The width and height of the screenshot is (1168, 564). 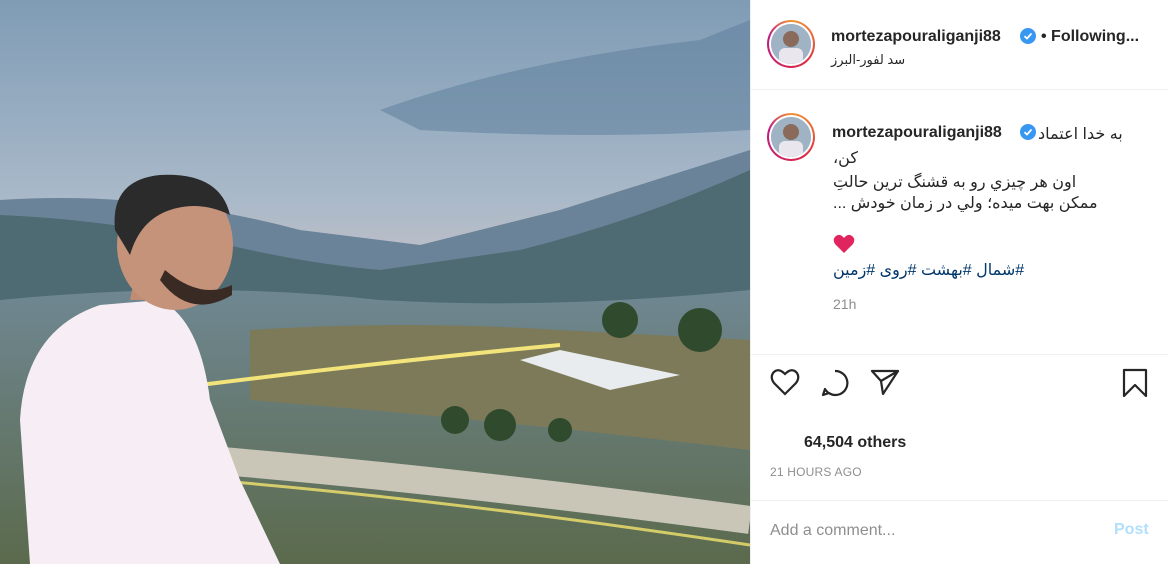 What do you see at coordinates (959, 384) in the screenshot?
I see `action-bar` at bounding box center [959, 384].